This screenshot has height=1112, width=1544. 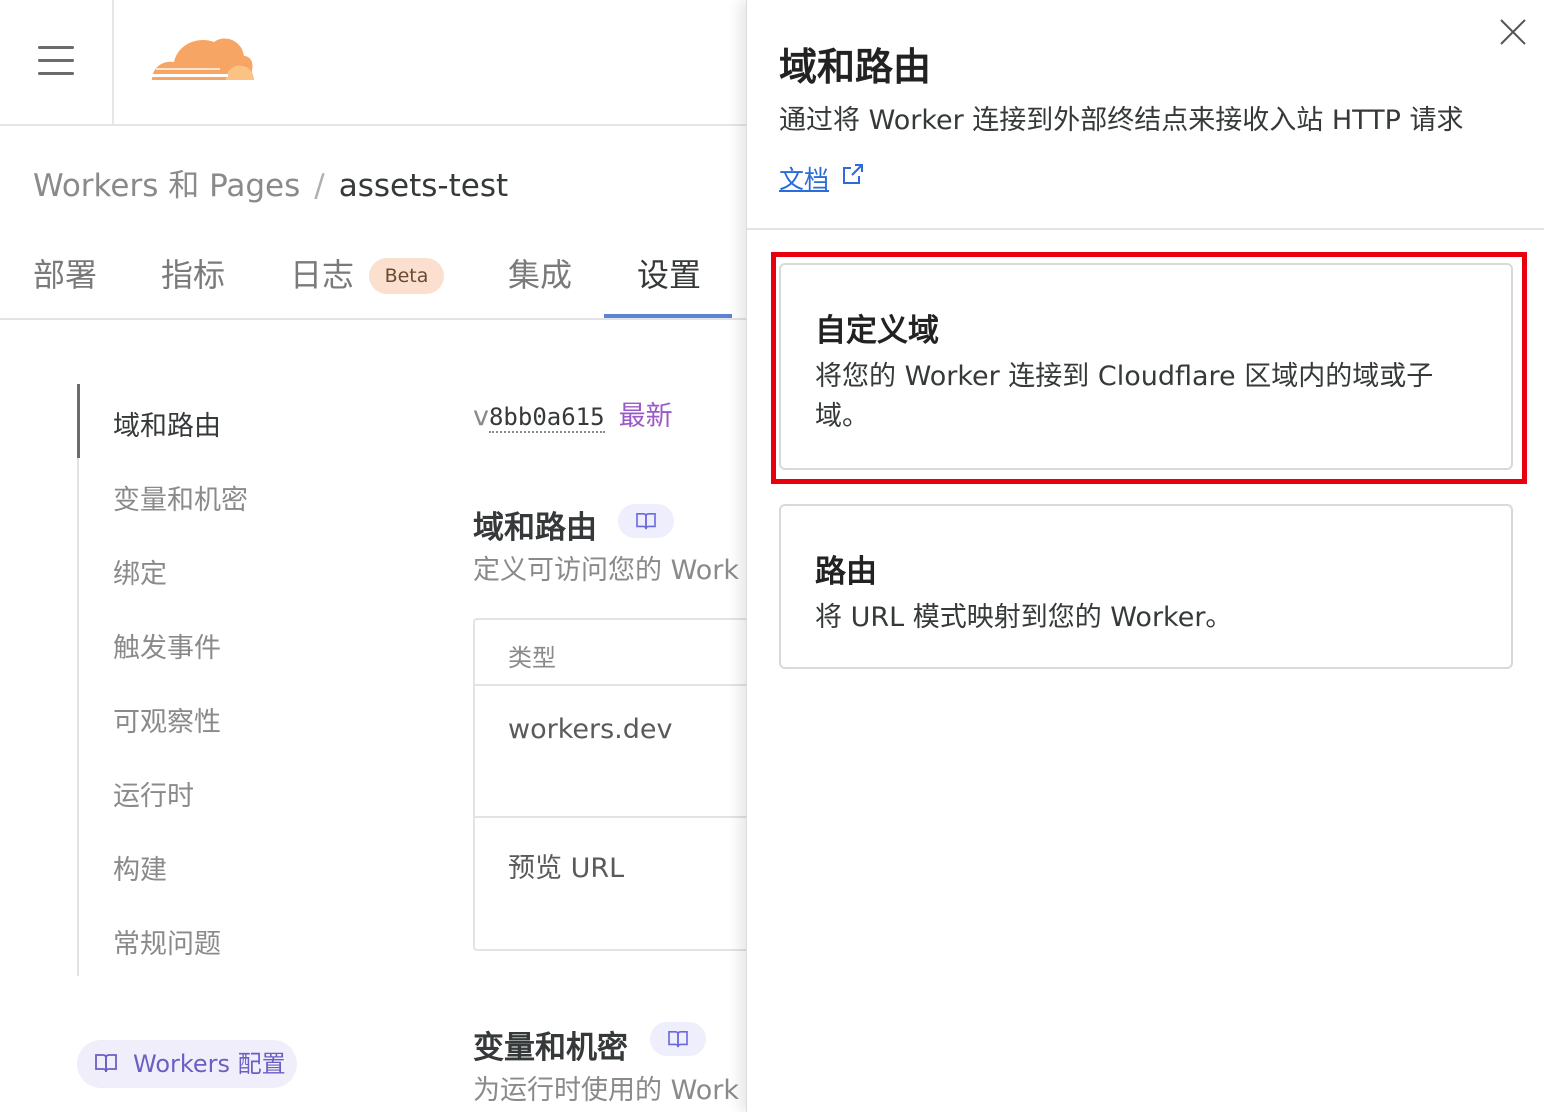 I want to click on sidenav-item-domains-routes: 域和路由, so click(x=167, y=423).